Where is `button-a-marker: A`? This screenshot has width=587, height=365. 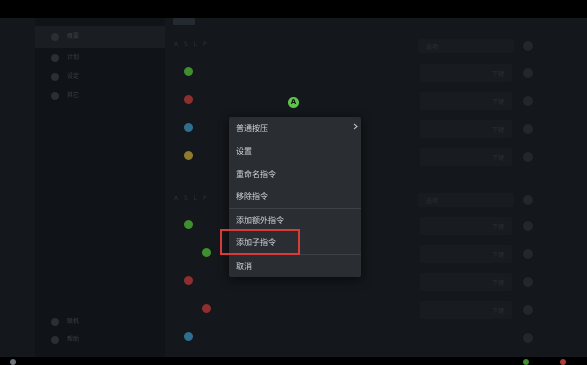
button-a-marker: A is located at coordinates (293, 102).